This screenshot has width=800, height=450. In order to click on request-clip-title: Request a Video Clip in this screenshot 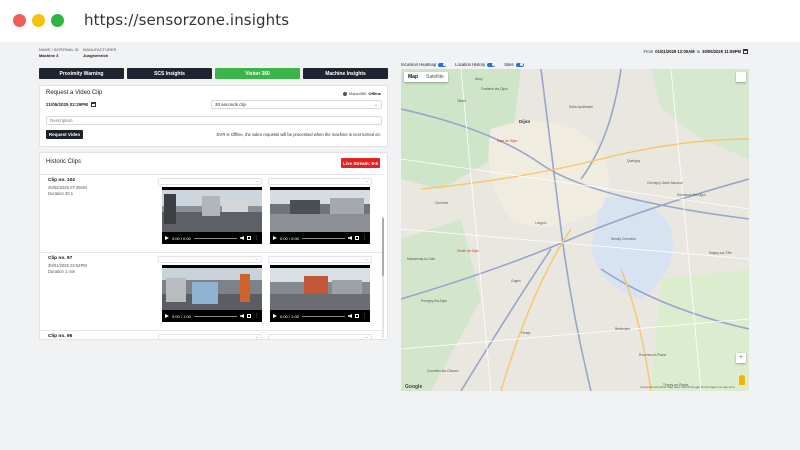, I will do `click(74, 93)`.